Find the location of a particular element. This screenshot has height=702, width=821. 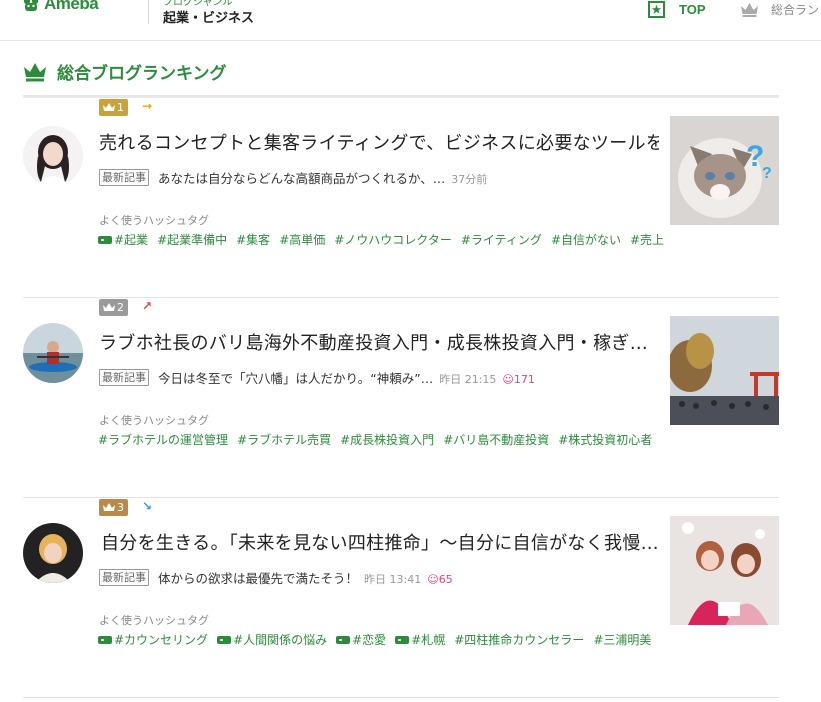

nav-top-label: TOP is located at coordinates (692, 9).